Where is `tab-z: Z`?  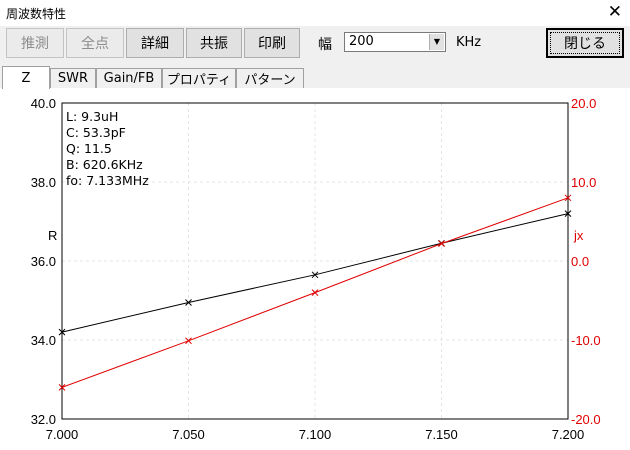
tab-z: Z is located at coordinates (26, 77).